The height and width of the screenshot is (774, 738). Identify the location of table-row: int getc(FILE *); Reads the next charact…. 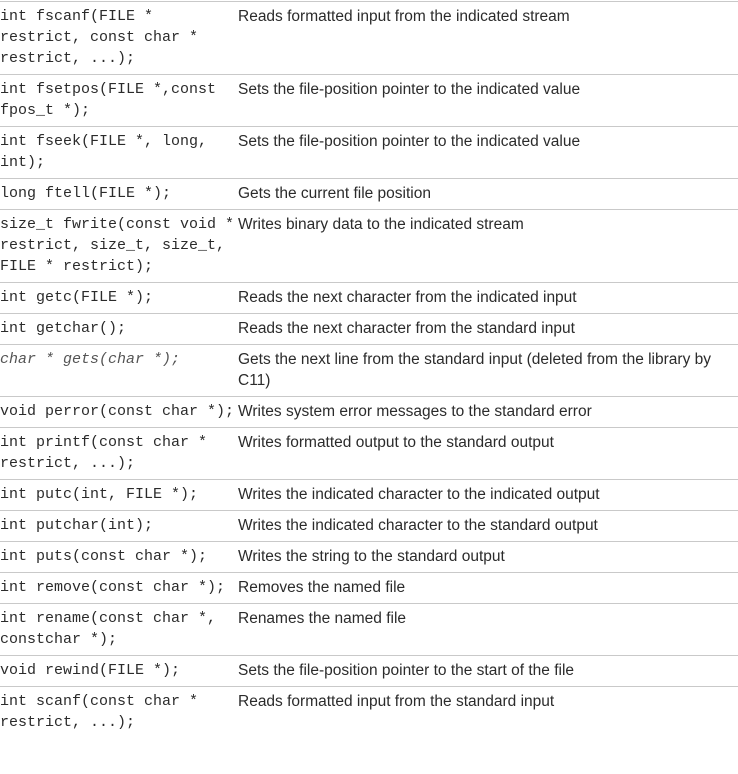
(369, 298).